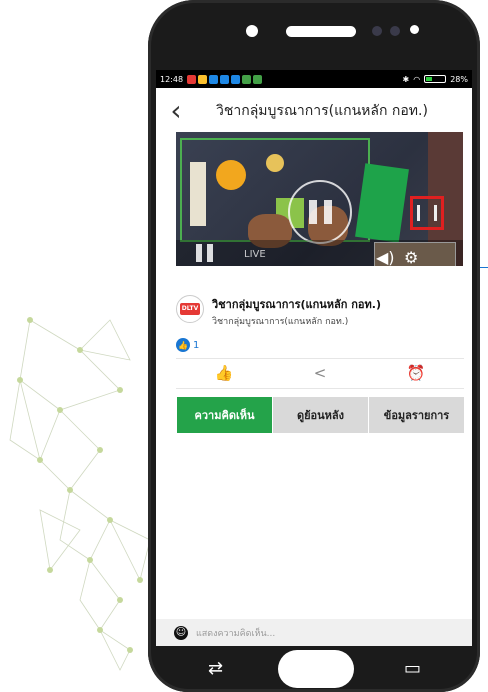 The width and height of the screenshot is (488, 692). What do you see at coordinates (204, 253) in the screenshot?
I see `pause-icon` at bounding box center [204, 253].